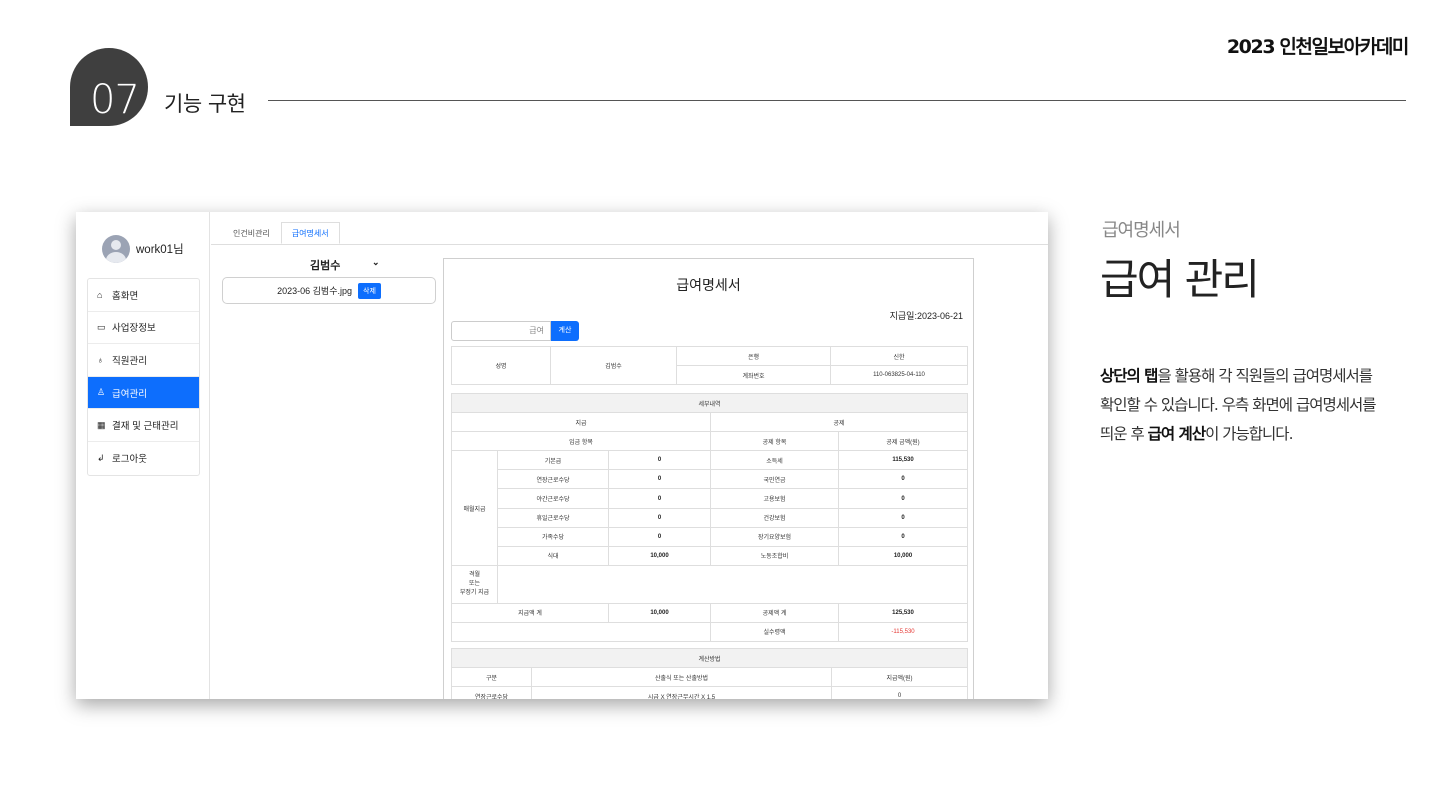 The image size is (1440, 810). I want to click on calculate-button: 계산, so click(565, 331).